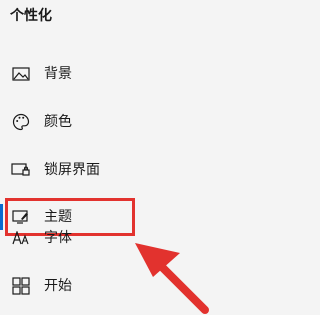  I want to click on start-icon, so click(21, 286).